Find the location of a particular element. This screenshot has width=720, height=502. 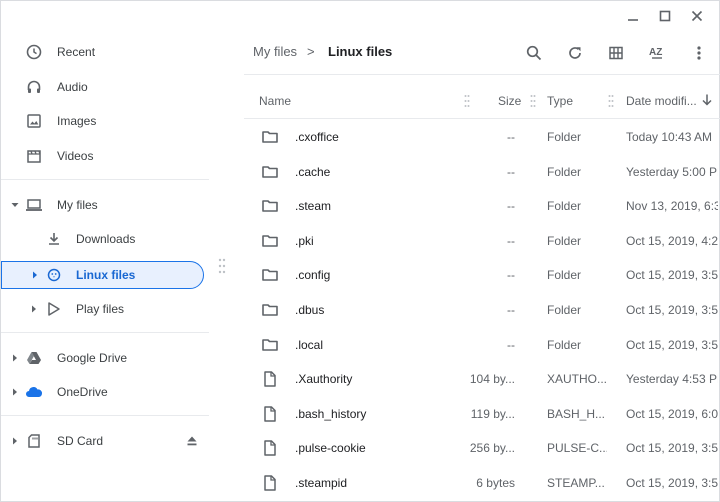

laptop-icon is located at coordinates (34, 205).